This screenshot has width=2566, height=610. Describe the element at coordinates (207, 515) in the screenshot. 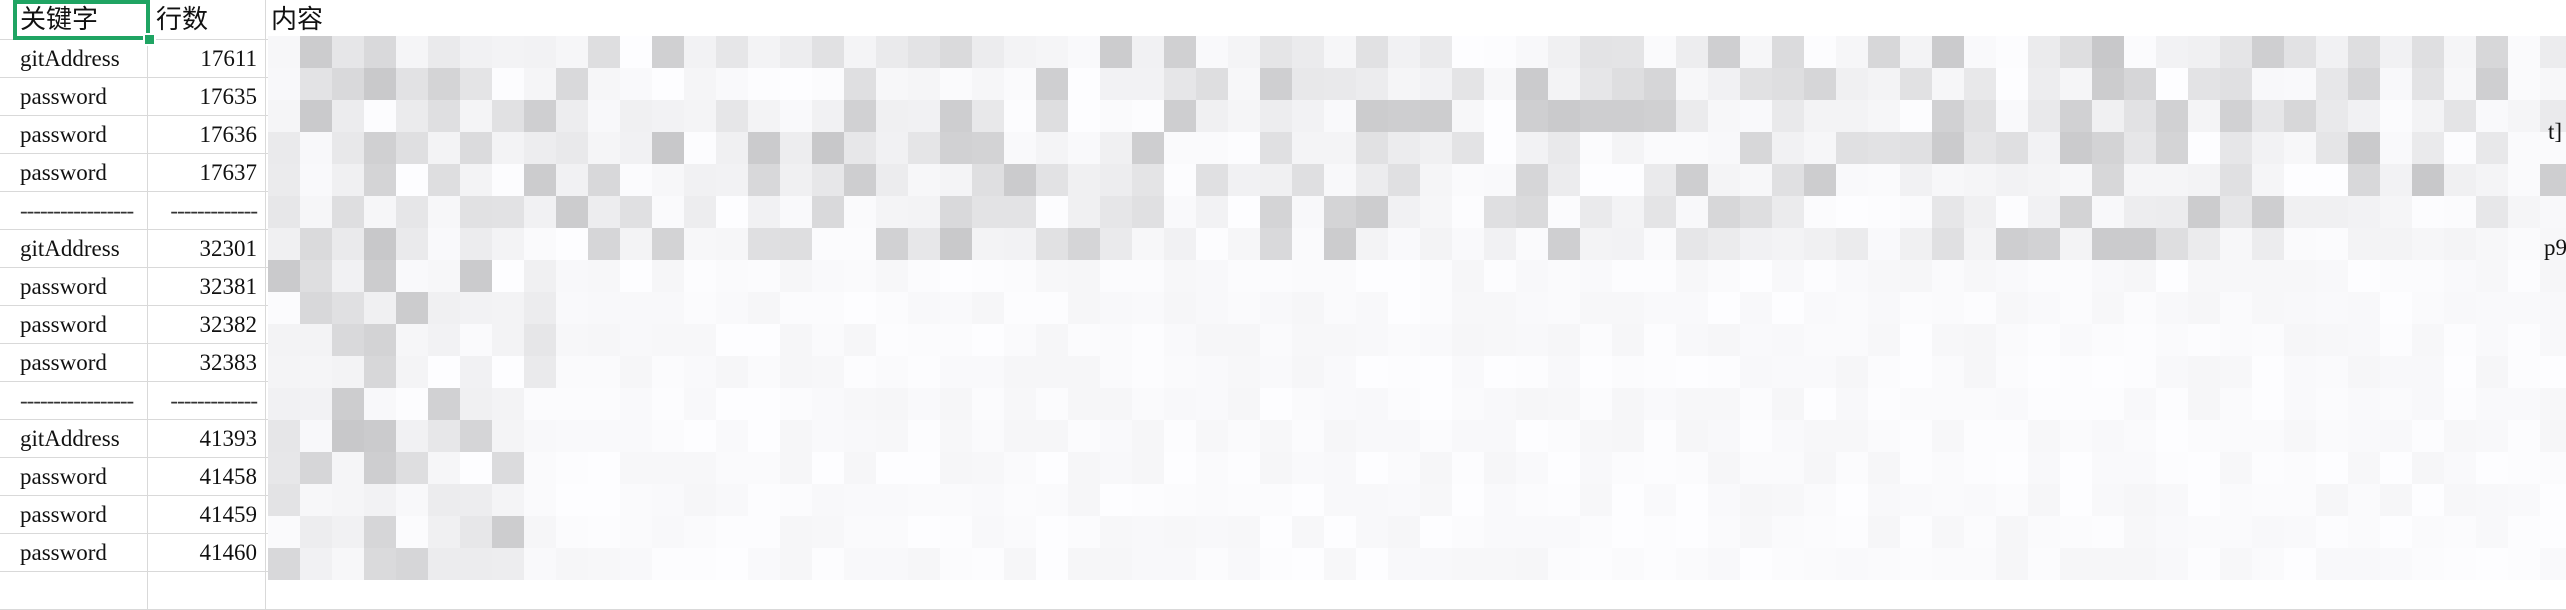

I see `cell-line-number: 41459` at that location.